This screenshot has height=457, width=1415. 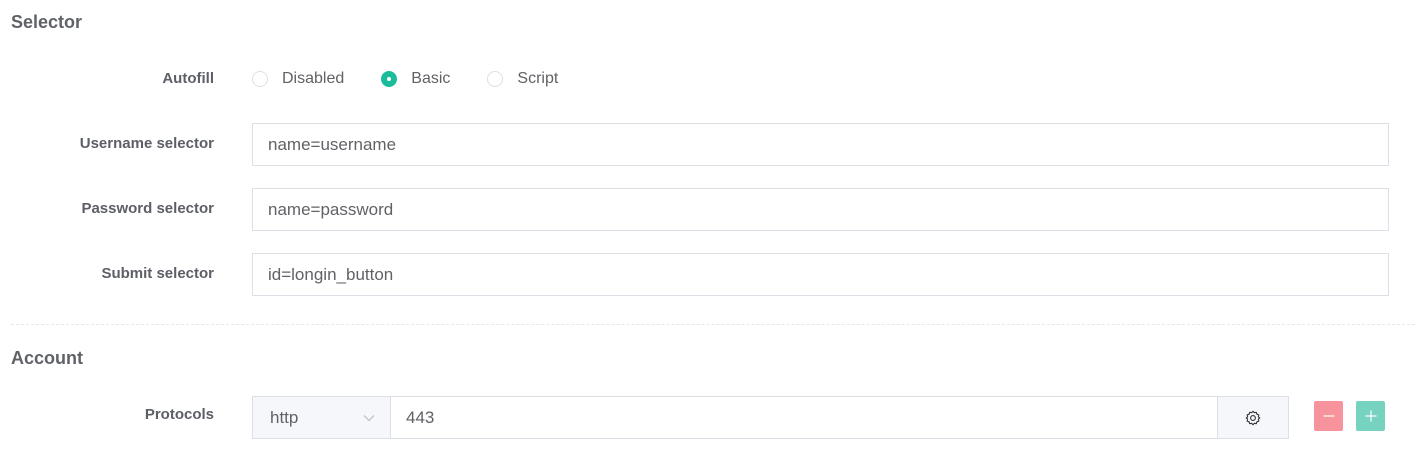 What do you see at coordinates (284, 417) in the screenshot?
I see `protocol-select-value: http` at bounding box center [284, 417].